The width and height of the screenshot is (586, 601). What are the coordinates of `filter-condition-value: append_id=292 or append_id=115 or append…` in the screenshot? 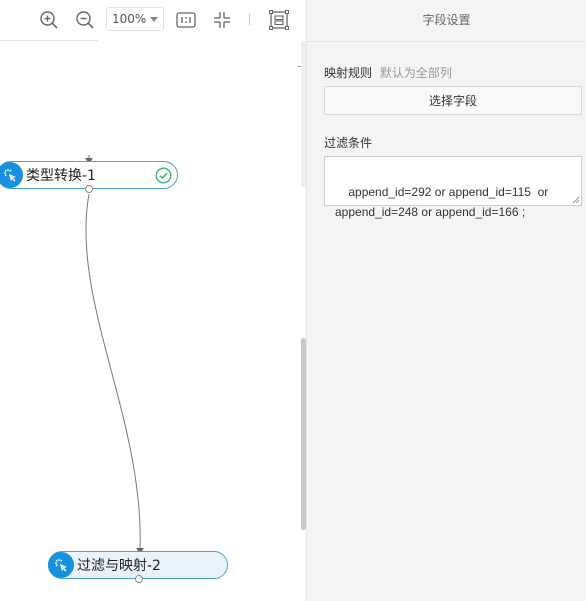 It's located at (442, 202).